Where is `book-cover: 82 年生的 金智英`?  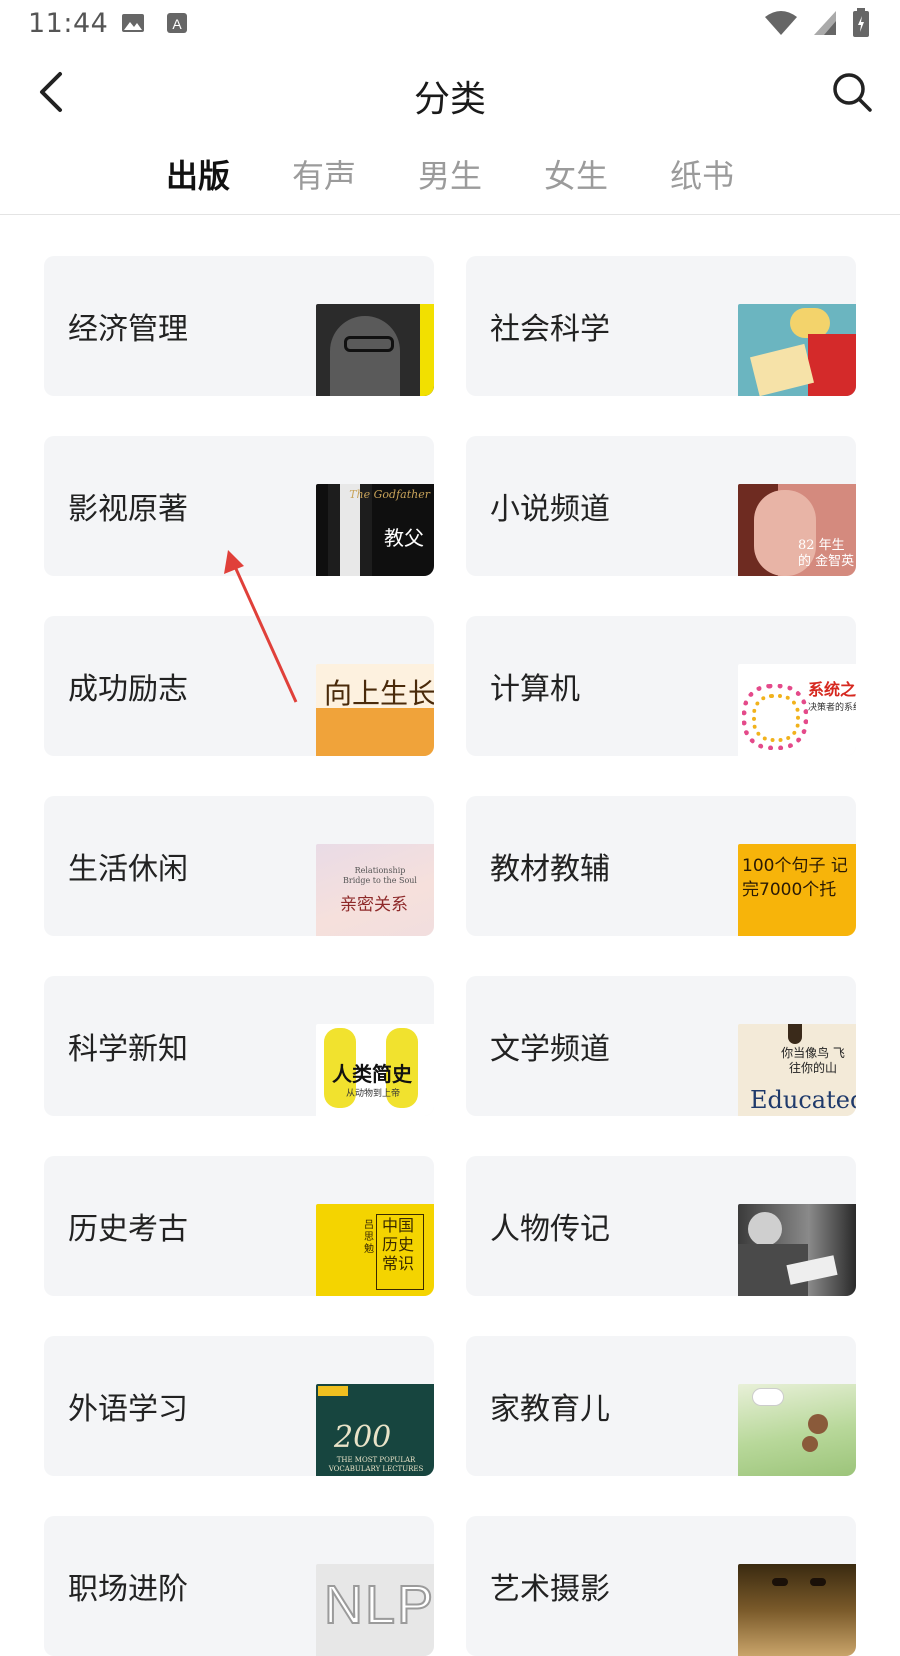
book-cover: 82 年生的 金智英 is located at coordinates (797, 530).